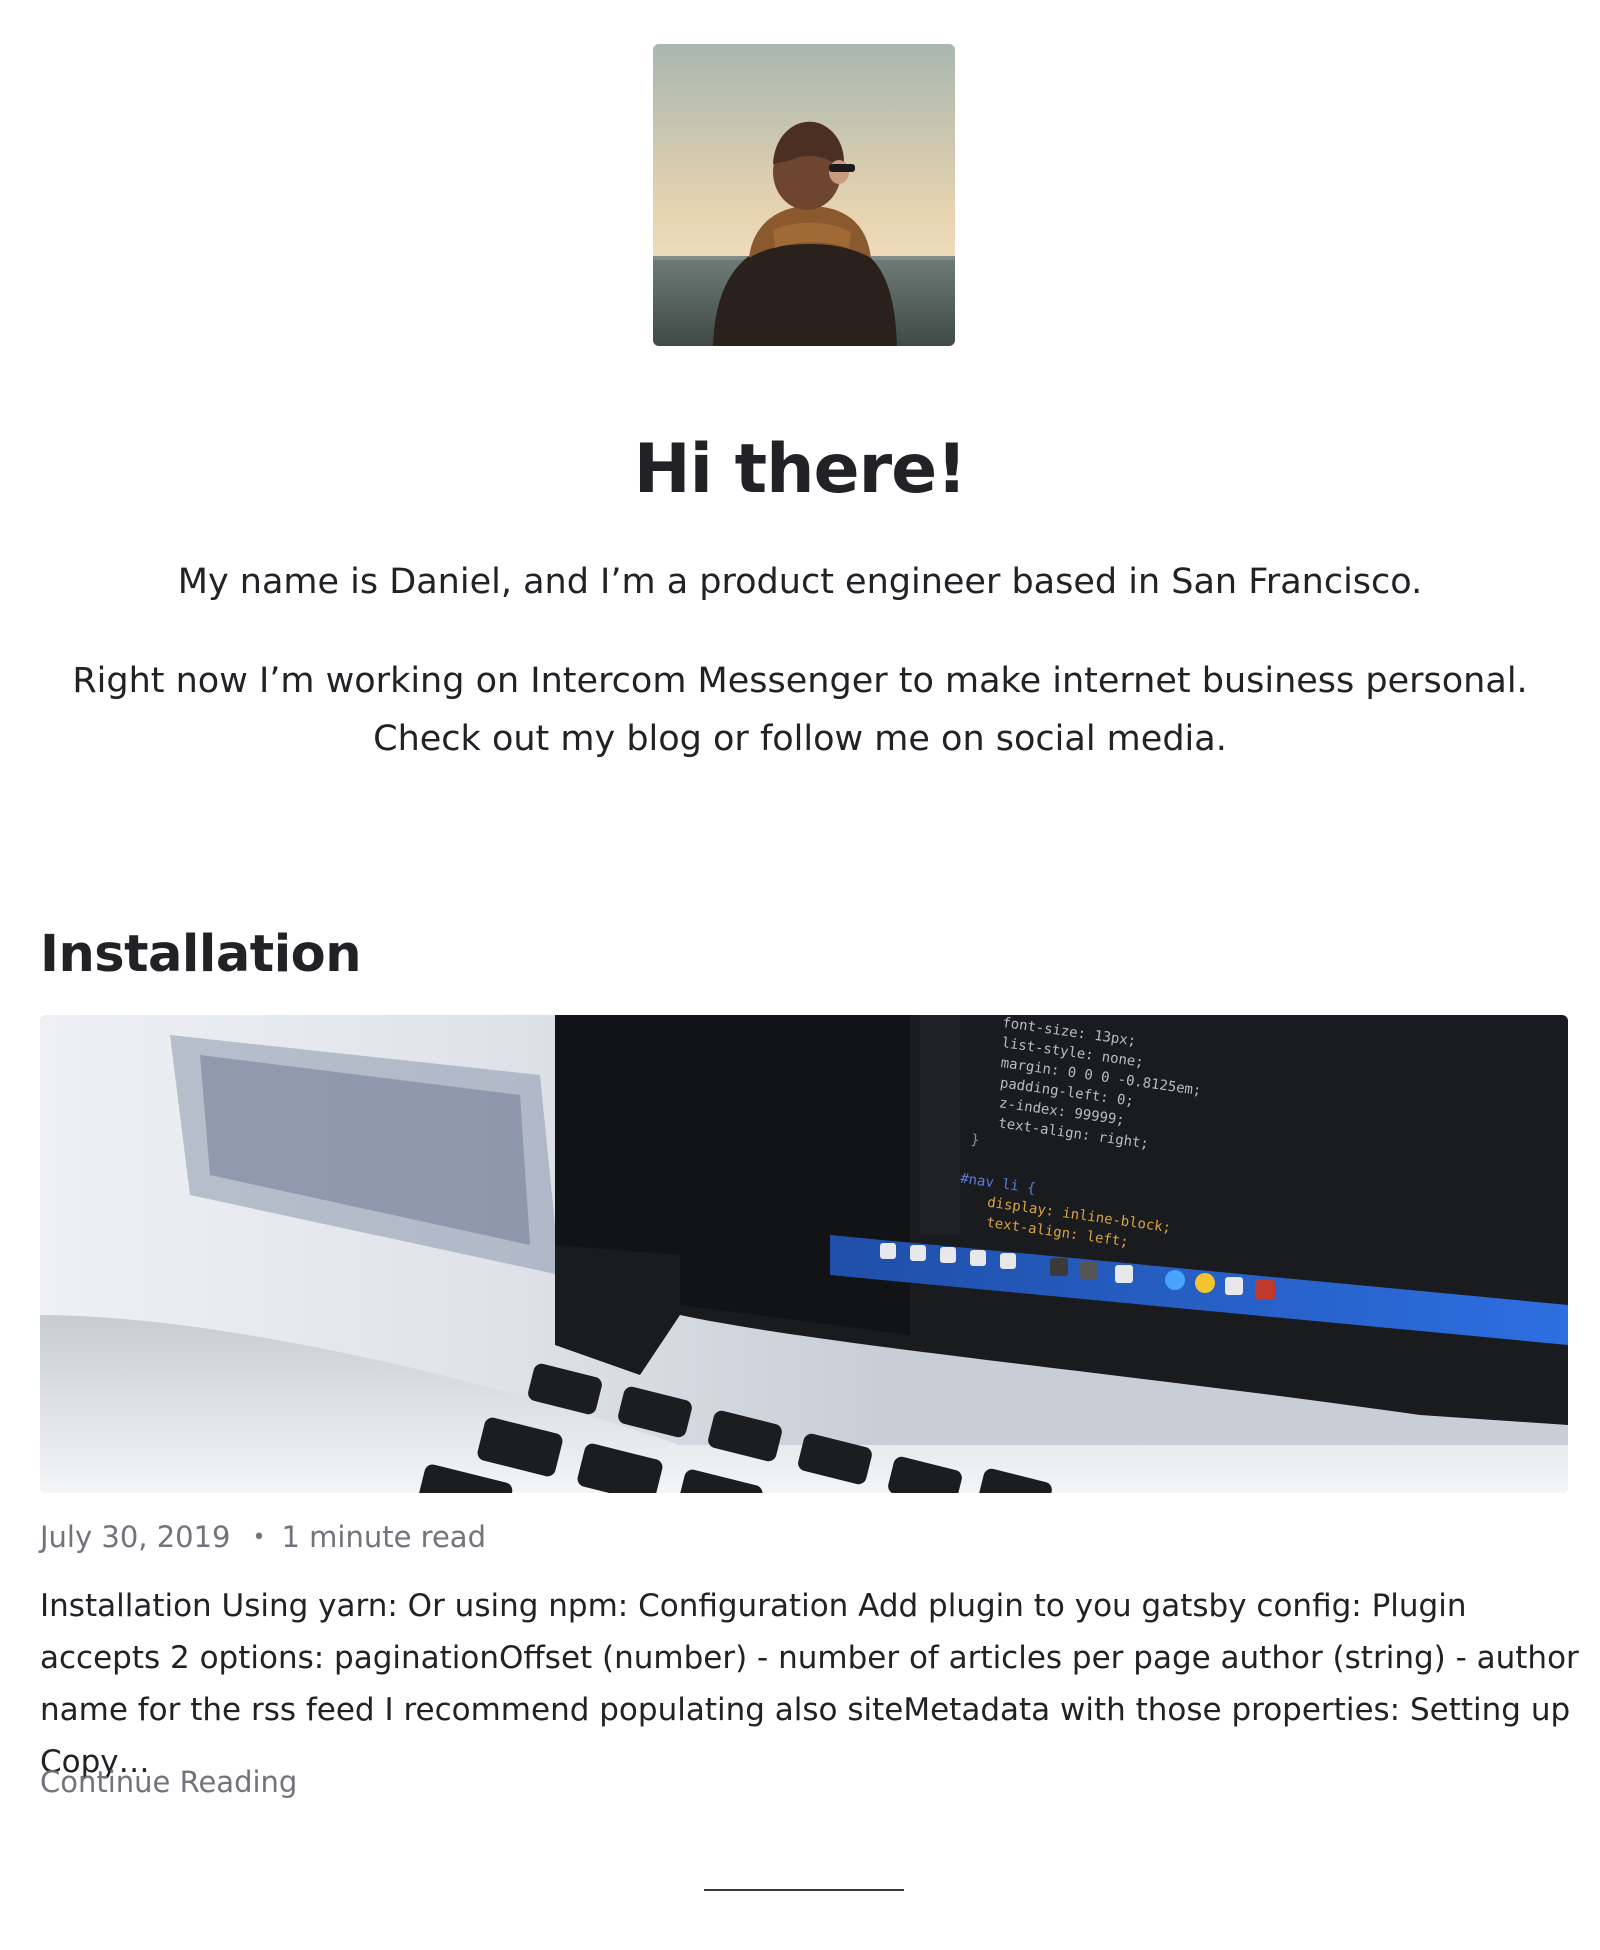 The width and height of the screenshot is (1600, 1950). I want to click on intro-title: Hi there!, so click(800, 469).